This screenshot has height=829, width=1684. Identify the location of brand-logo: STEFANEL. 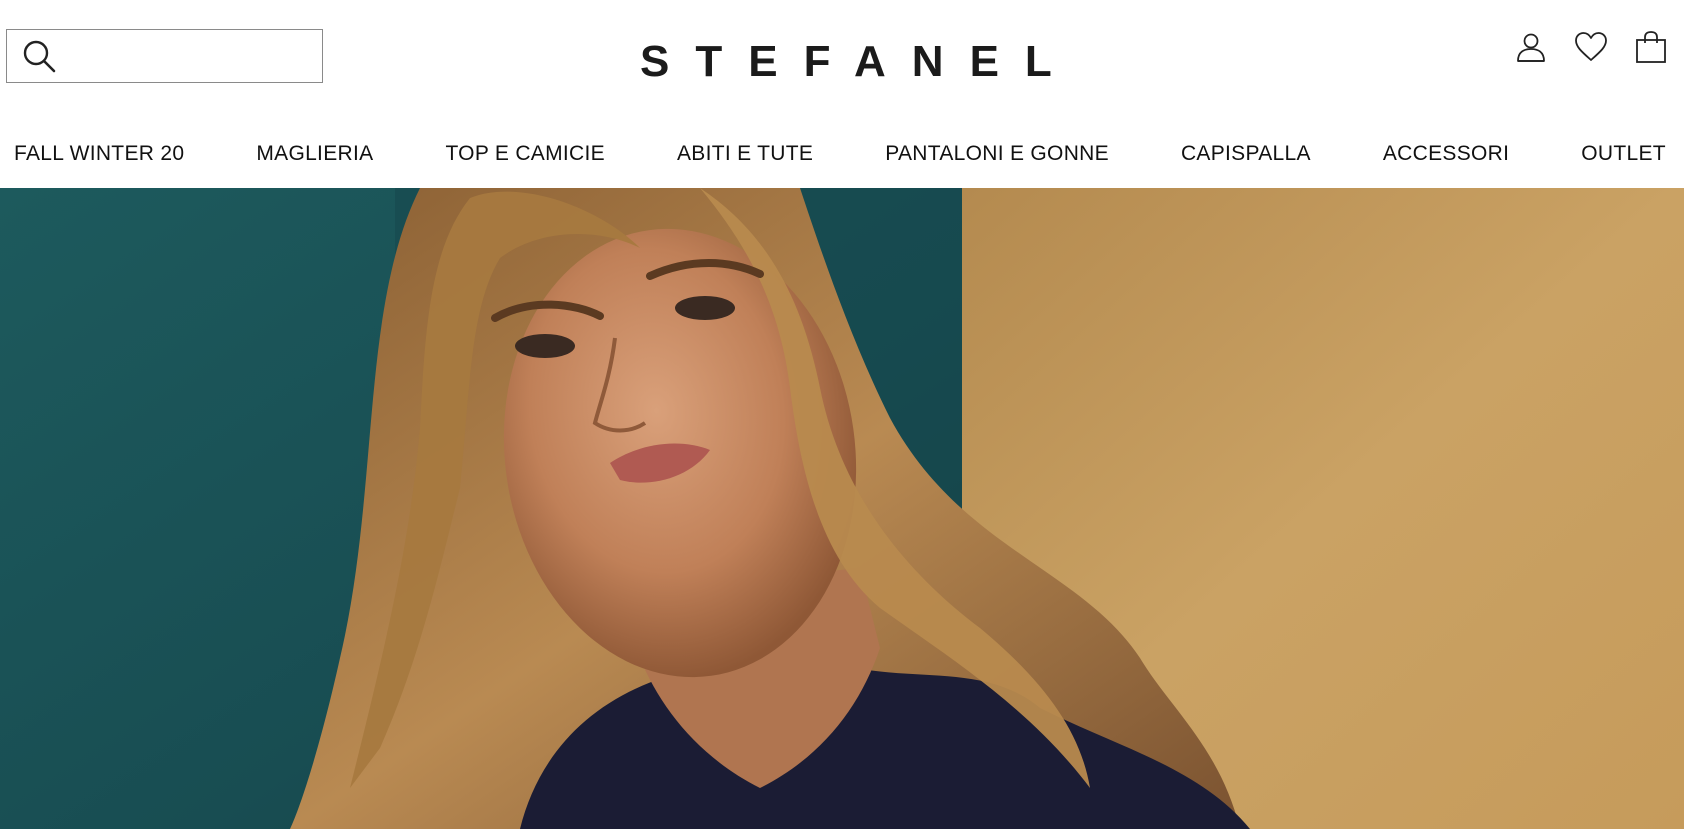
(846, 62).